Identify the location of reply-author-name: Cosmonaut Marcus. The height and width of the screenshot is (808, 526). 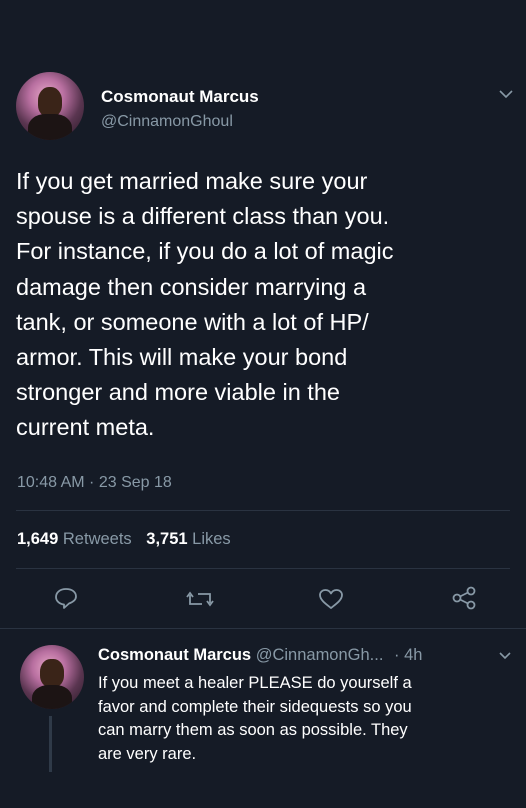
(174, 655).